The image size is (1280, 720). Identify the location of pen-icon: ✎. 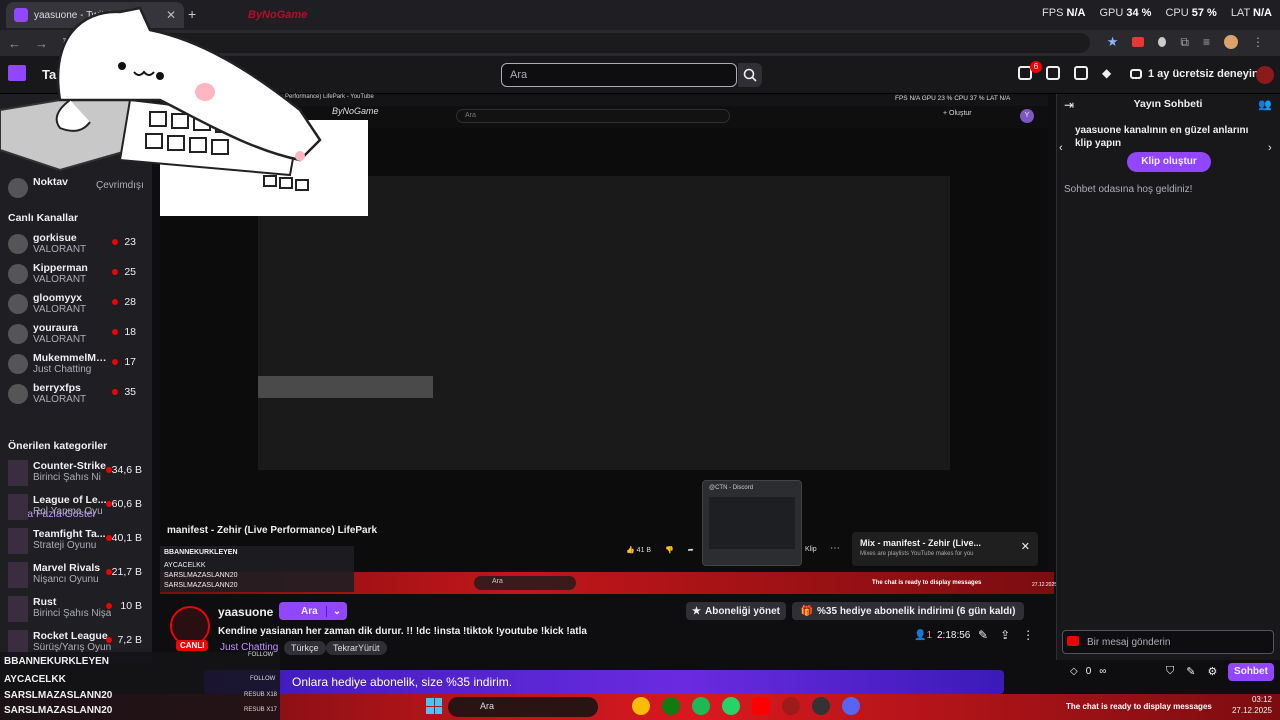
(1190, 671).